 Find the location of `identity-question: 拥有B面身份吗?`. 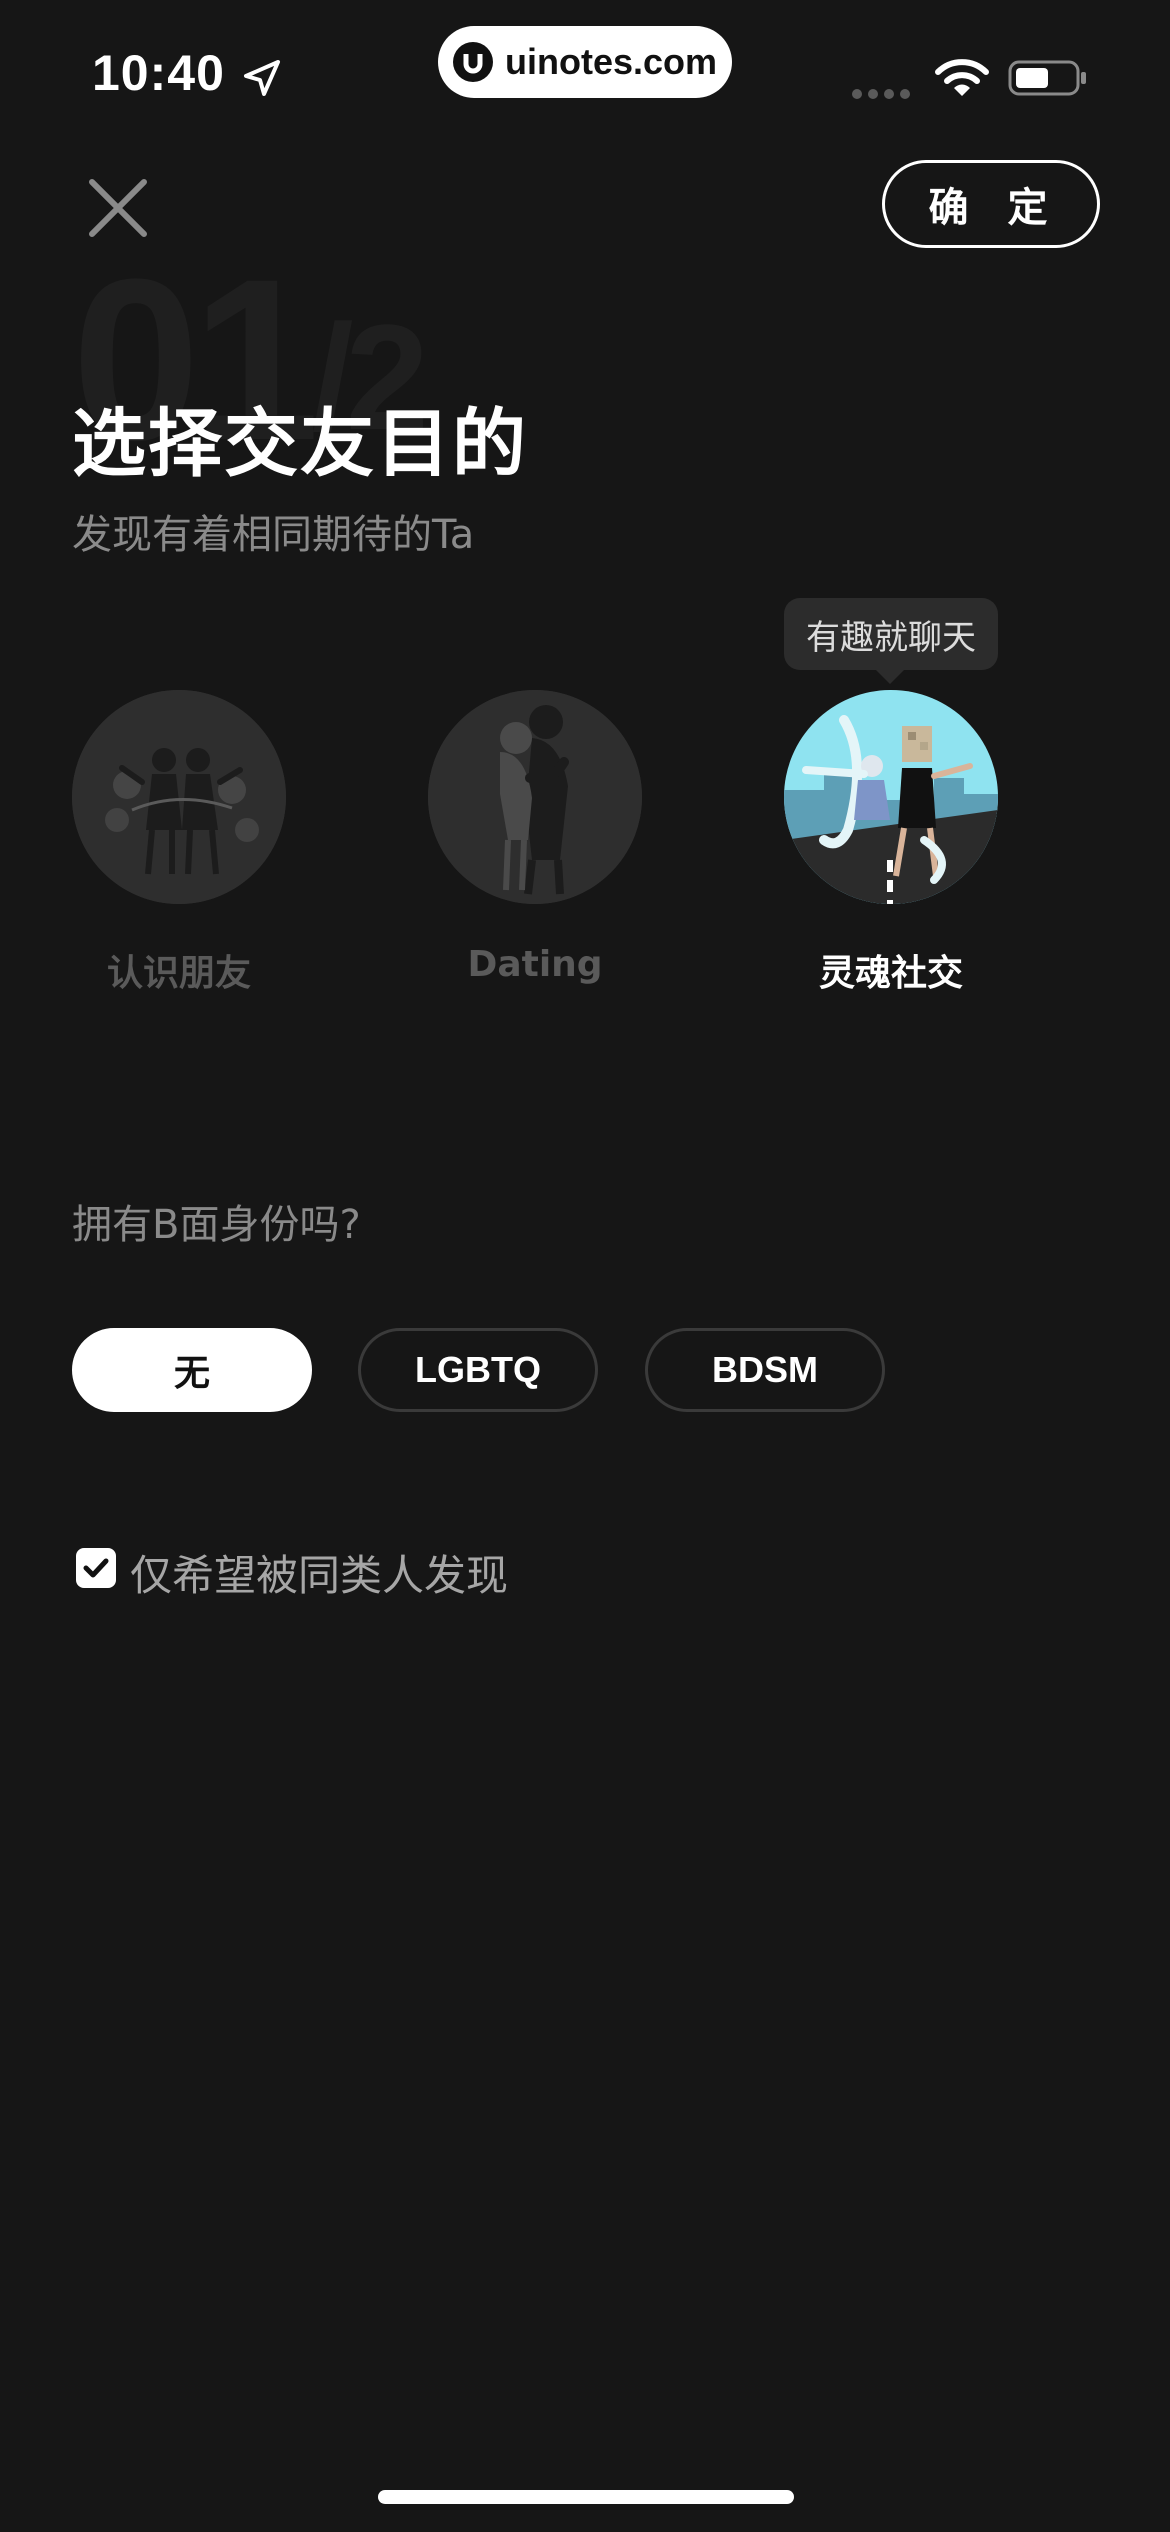

identity-question: 拥有B面身份吗? is located at coordinates (216, 1225).